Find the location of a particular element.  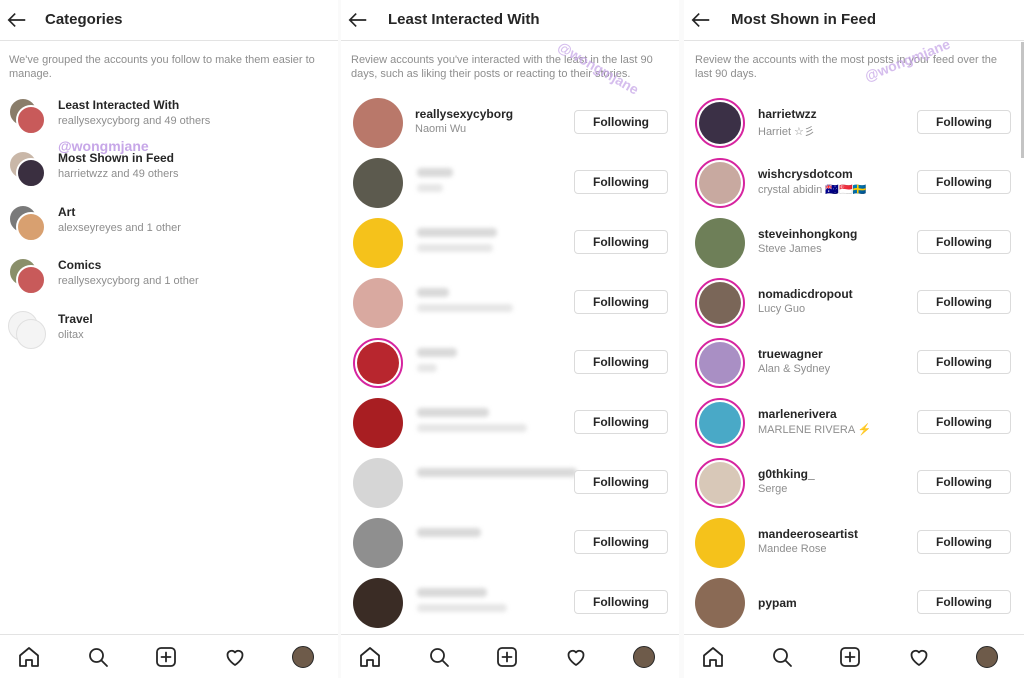

category-subtitle: reallysexycyborg and 1 other is located at coordinates (128, 281).